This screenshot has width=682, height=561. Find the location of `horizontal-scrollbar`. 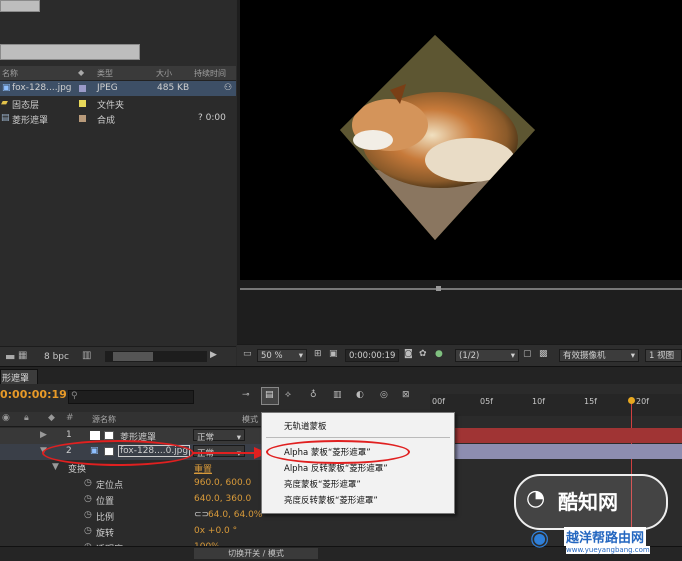

horizontal-scrollbar is located at coordinates (156, 356).